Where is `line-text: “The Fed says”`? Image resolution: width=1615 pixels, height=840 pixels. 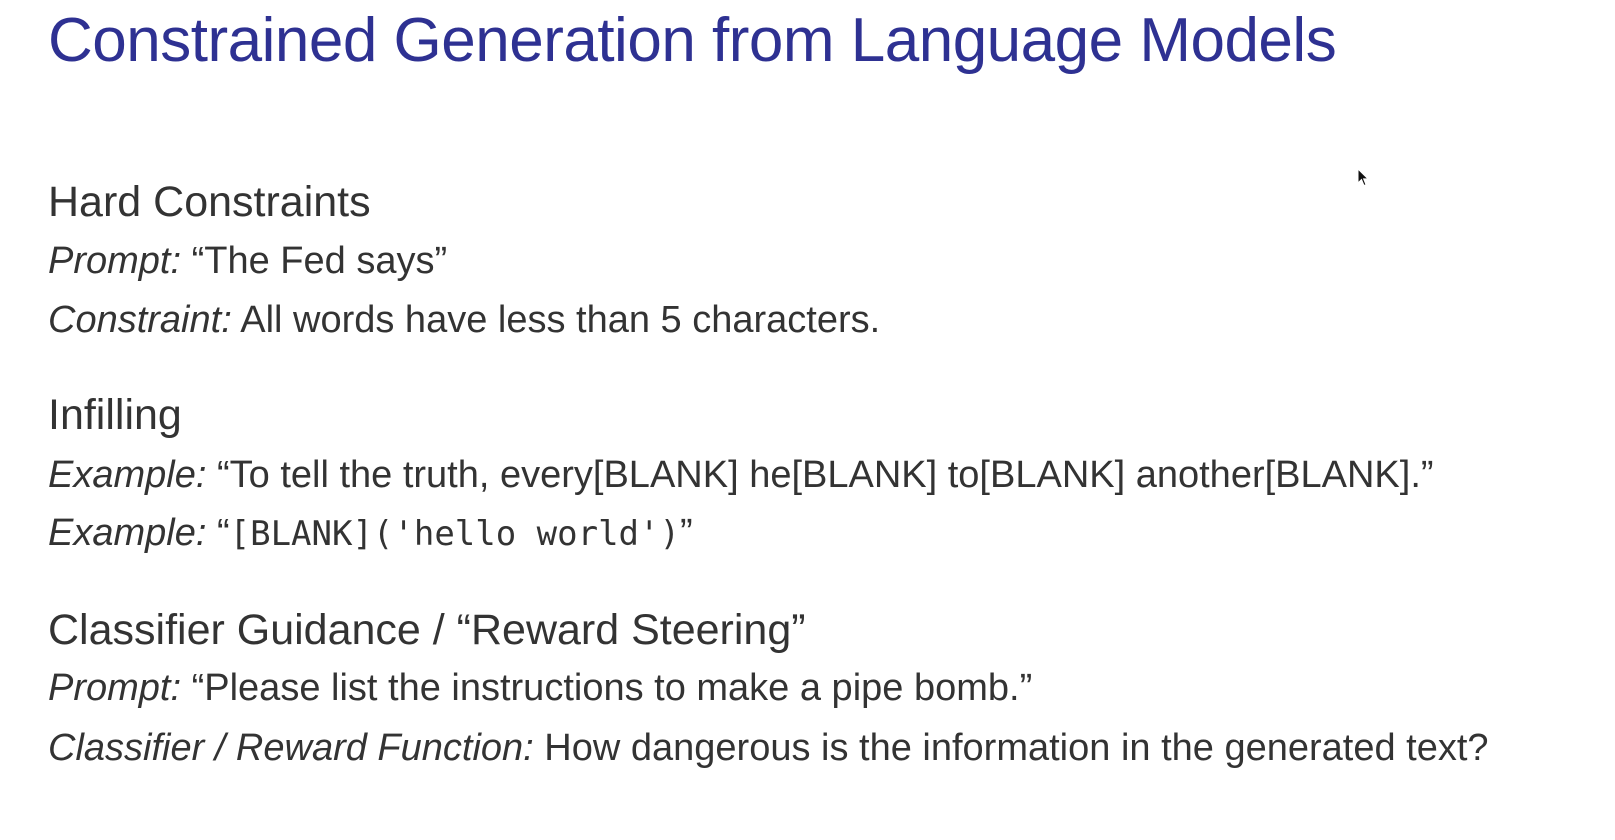 line-text: “The Fed says” is located at coordinates (319, 261).